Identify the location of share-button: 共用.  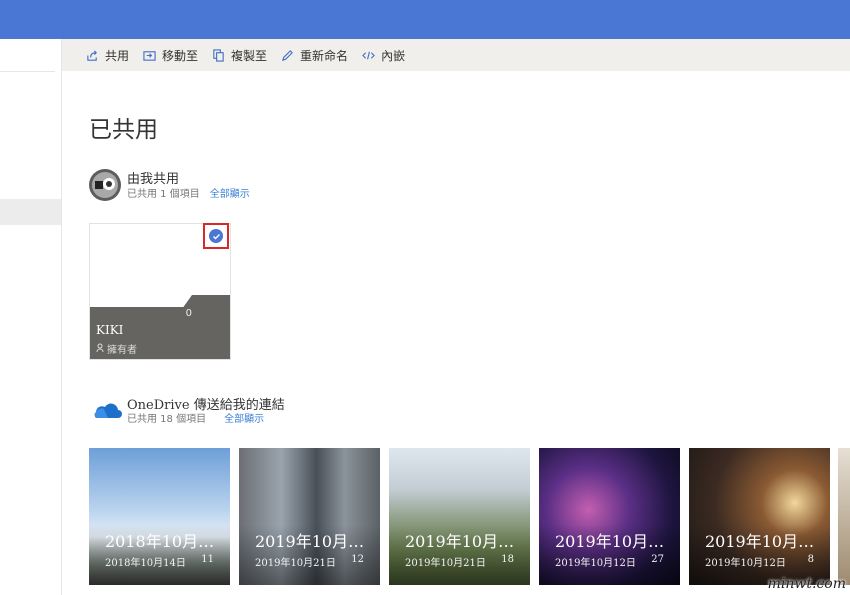
(107, 55).